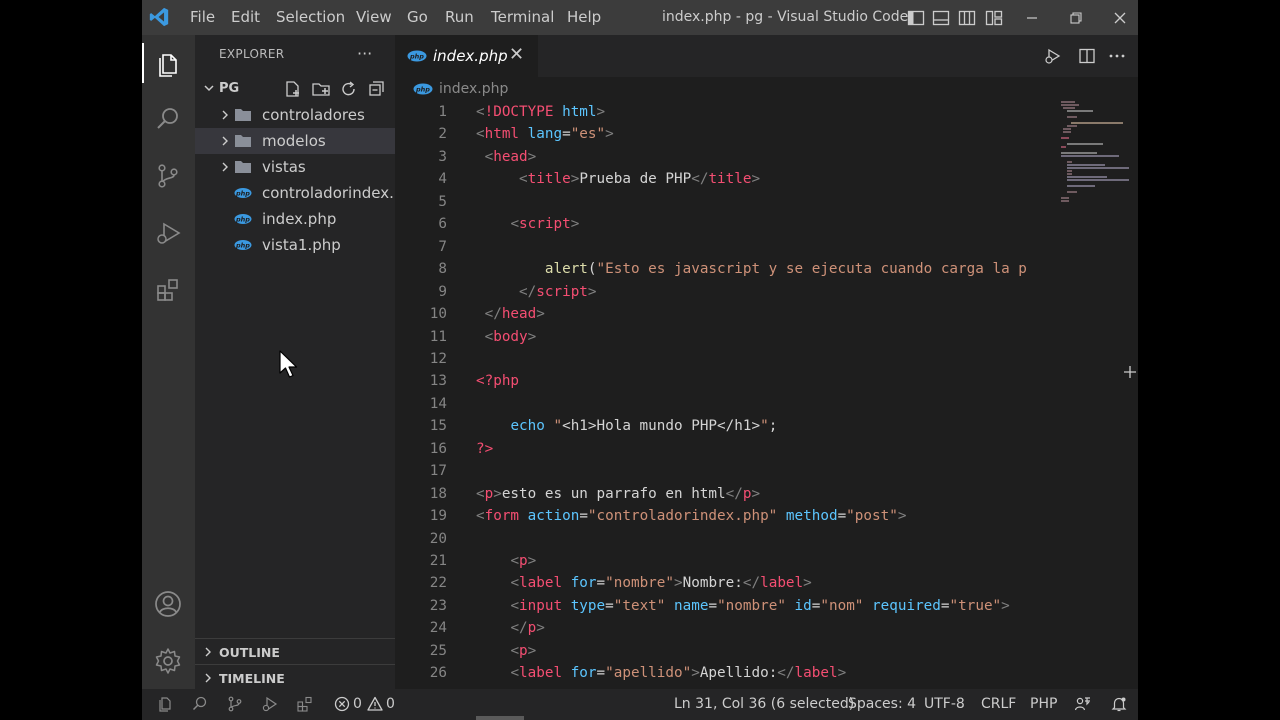 The width and height of the screenshot is (1280, 720). I want to click on timeline-panel-header: TIMELINE, so click(295, 677).